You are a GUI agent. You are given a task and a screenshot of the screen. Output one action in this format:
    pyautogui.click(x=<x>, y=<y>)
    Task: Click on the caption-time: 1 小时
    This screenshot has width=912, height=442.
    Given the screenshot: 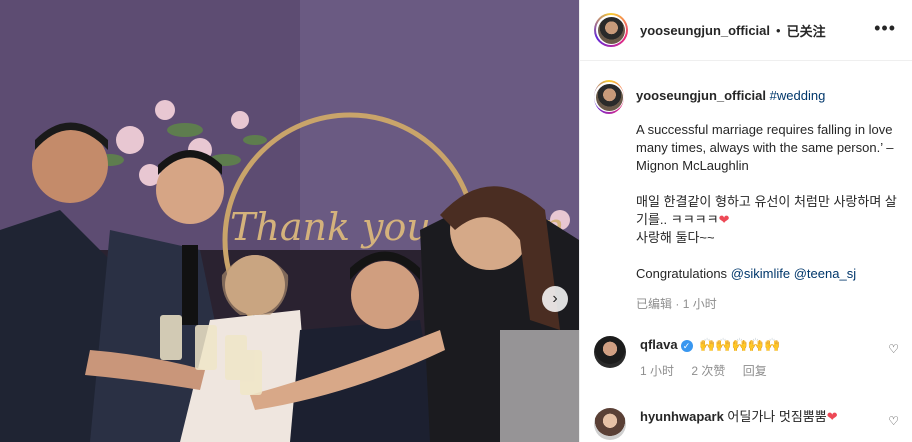 What is the action you would take?
    pyautogui.click(x=699, y=304)
    